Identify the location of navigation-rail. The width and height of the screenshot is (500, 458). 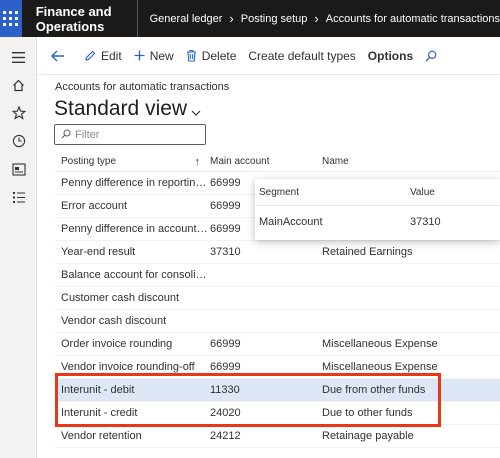
(18, 247).